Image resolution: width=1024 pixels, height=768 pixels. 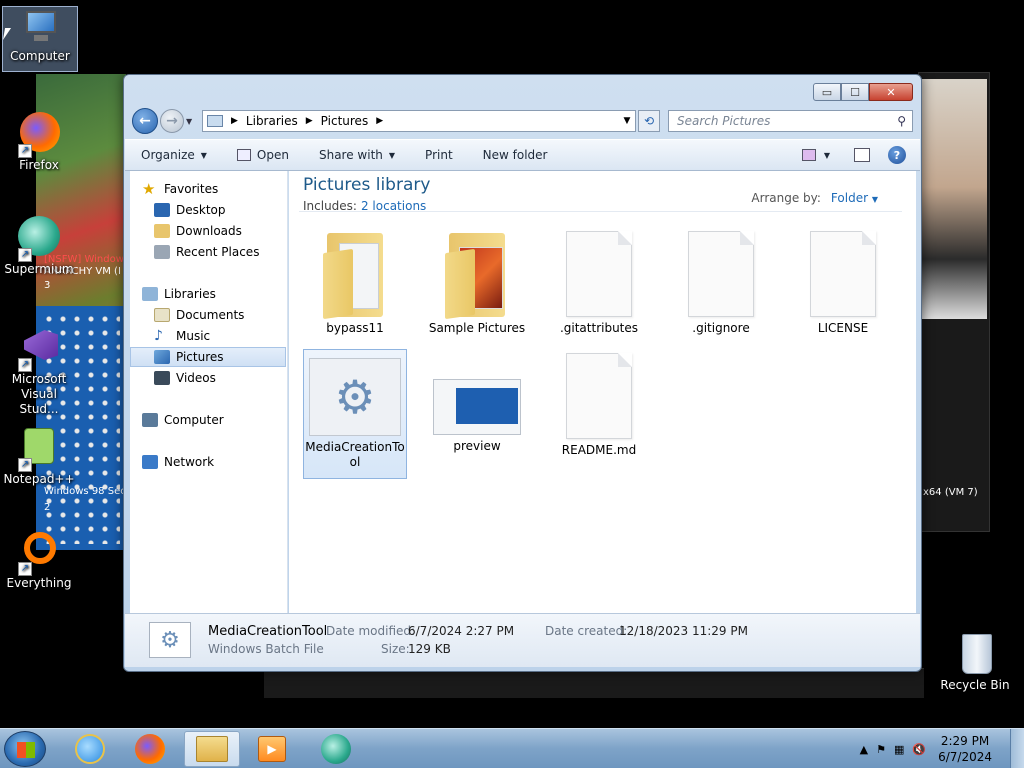 What do you see at coordinates (649, 121) in the screenshot?
I see `refresh-button: ⟲` at bounding box center [649, 121].